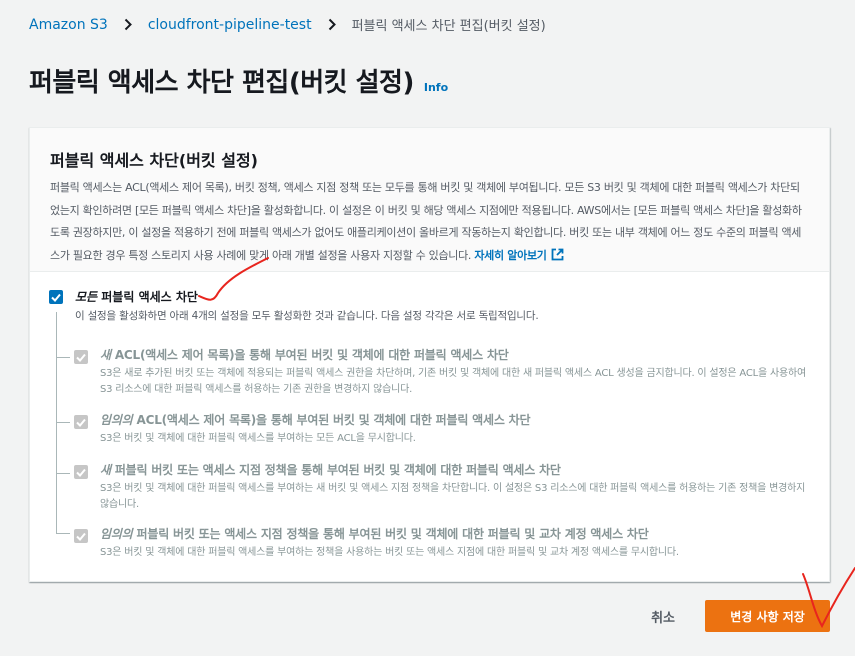 The height and width of the screenshot is (656, 855). What do you see at coordinates (663, 616) in the screenshot?
I see `cancel-button: 취소` at bounding box center [663, 616].